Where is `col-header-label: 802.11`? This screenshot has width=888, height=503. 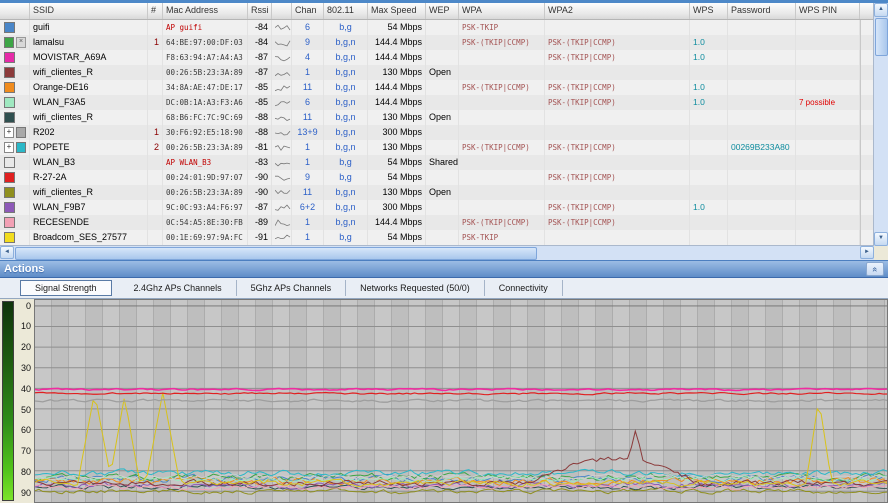
col-header-label: 802.11 is located at coordinates (340, 10).